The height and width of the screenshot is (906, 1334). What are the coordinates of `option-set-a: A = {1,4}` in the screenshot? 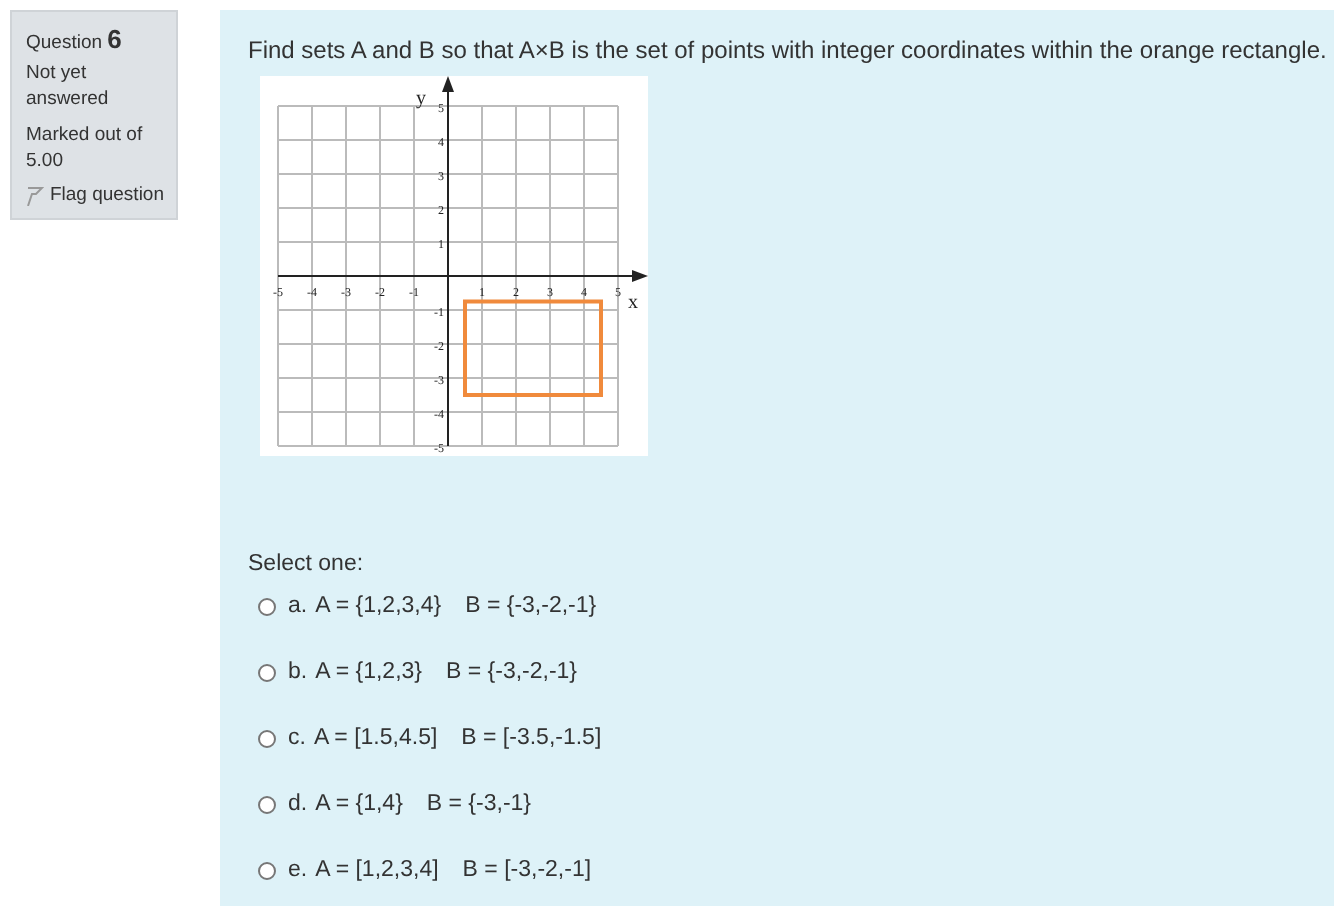 It's located at (359, 804).